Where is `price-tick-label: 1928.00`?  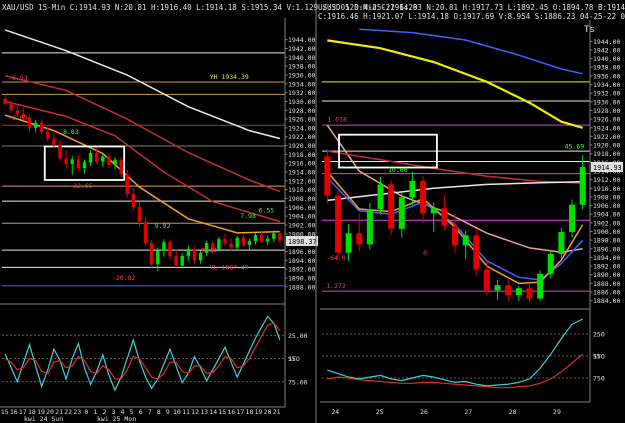
price-tick-label: 1928.00 is located at coordinates (606, 111).